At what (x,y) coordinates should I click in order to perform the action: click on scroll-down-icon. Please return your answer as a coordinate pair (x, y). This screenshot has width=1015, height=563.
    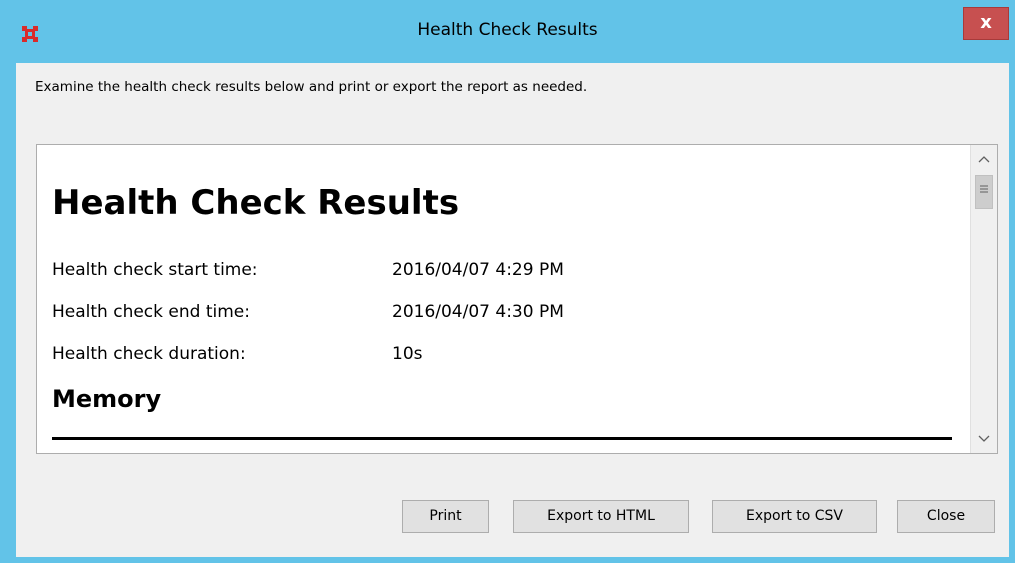
    Looking at the image, I should click on (984, 439).